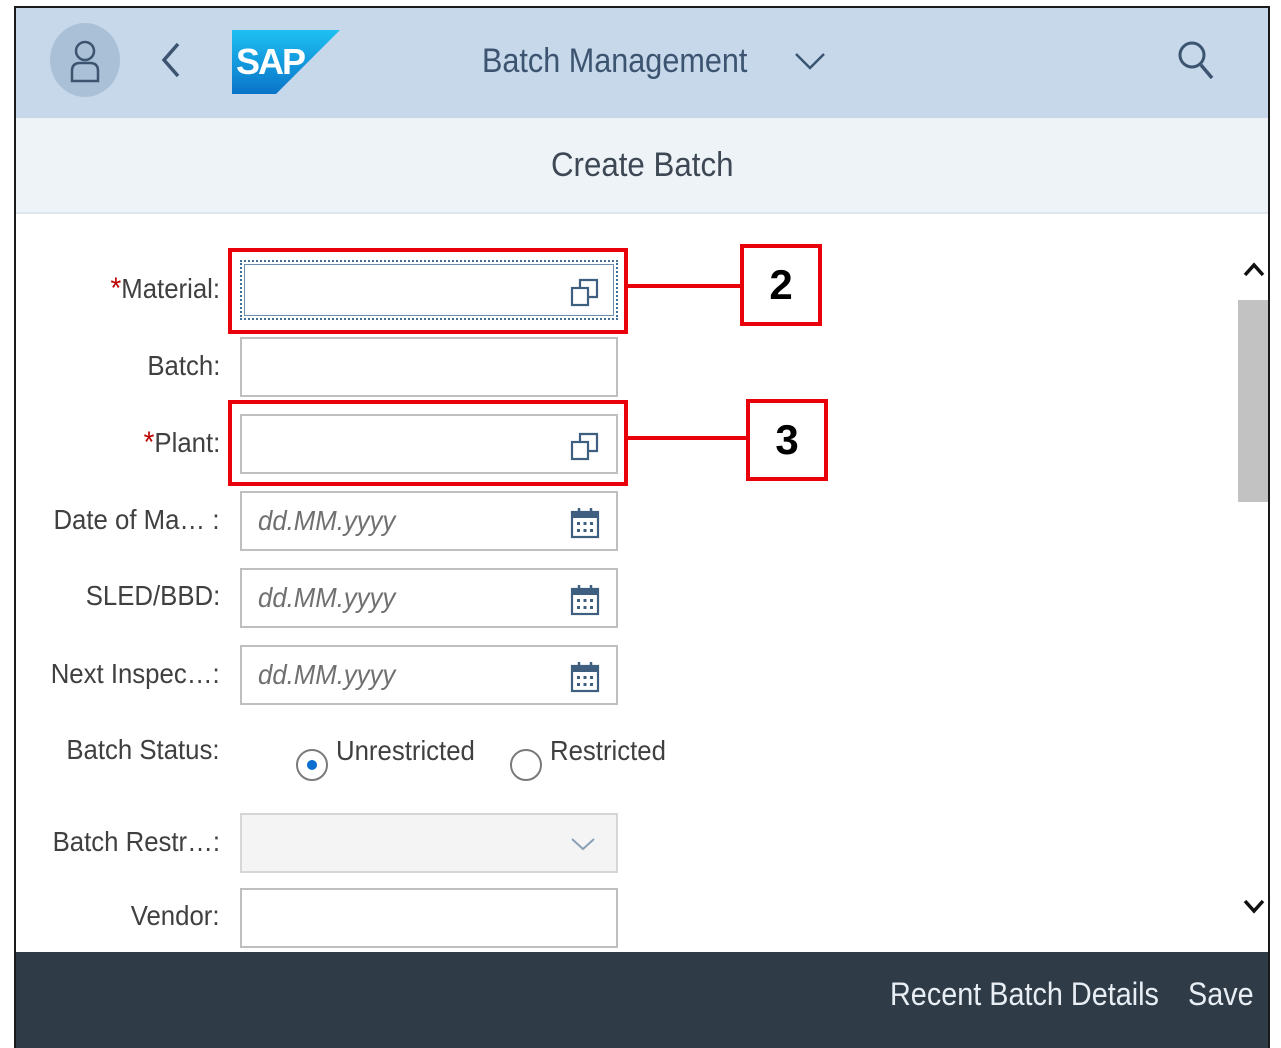 The image size is (1281, 1048). I want to click on material-label-text: Material:, so click(170, 288).